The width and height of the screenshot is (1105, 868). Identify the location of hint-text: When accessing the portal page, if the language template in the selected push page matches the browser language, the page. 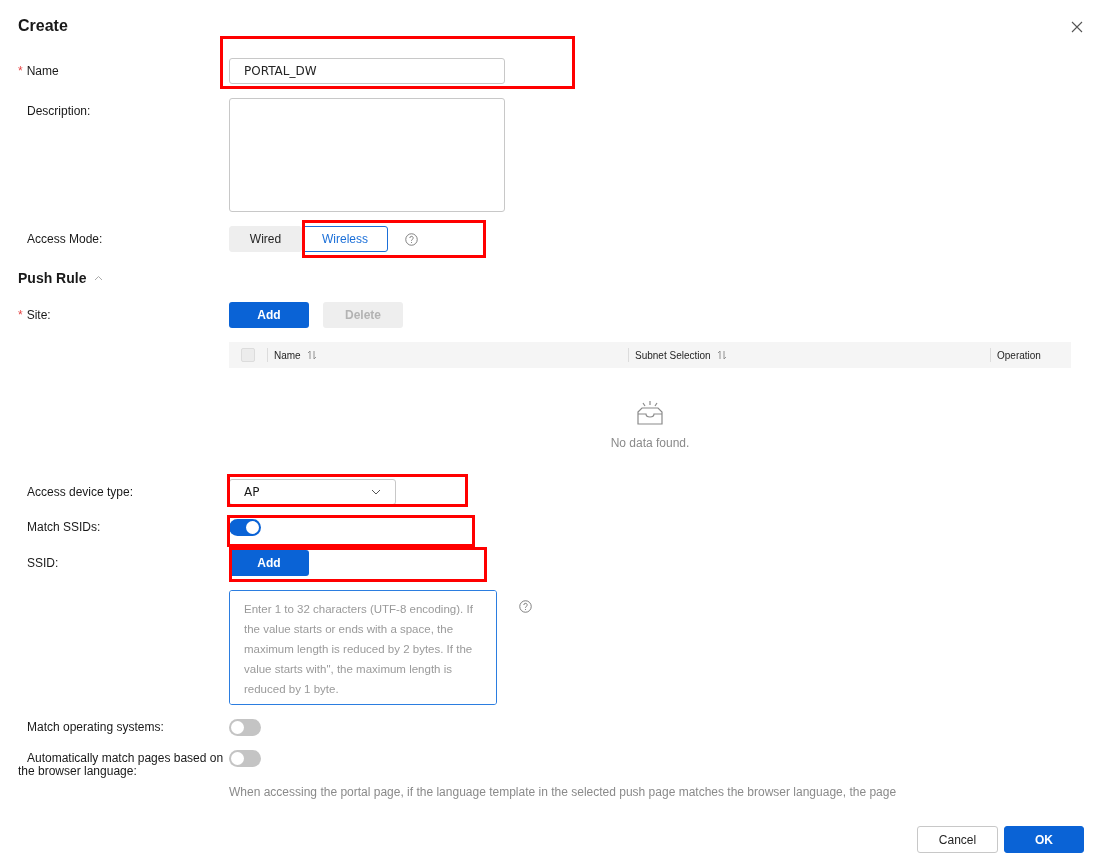
(563, 792).